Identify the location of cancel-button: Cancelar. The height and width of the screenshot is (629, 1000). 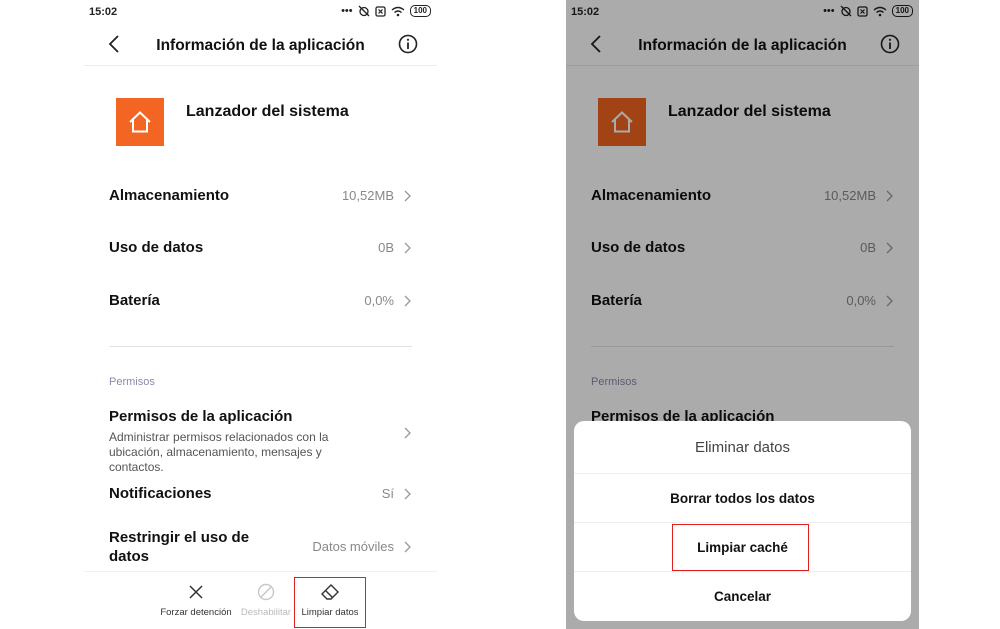
(742, 595).